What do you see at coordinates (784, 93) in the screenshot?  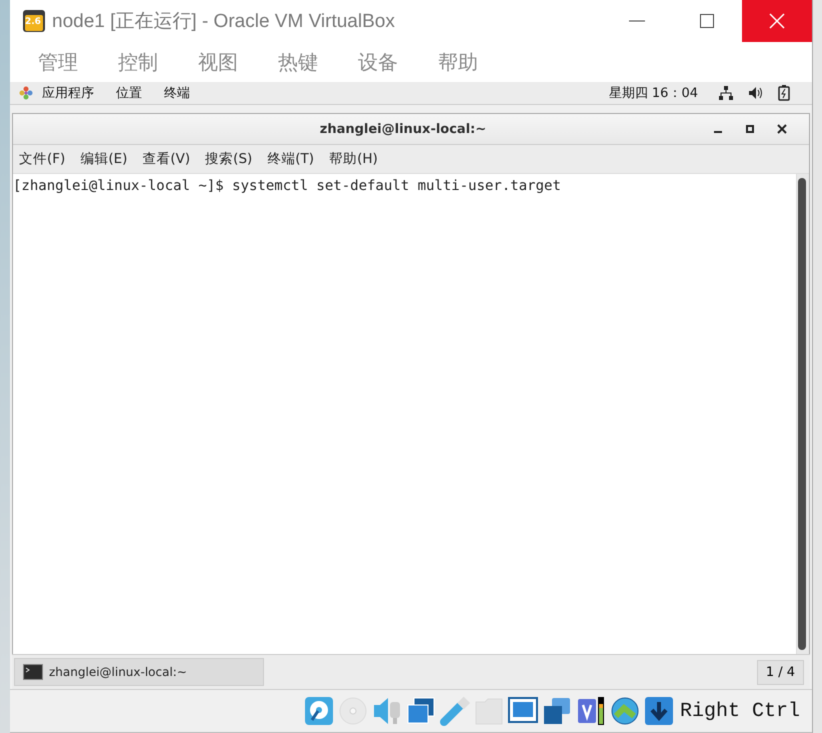 I see `battery-icon` at bounding box center [784, 93].